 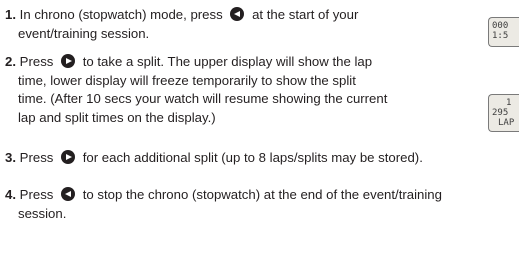 What do you see at coordinates (503, 32) in the screenshot?
I see `watch-display-chrono: 000 1:5` at bounding box center [503, 32].